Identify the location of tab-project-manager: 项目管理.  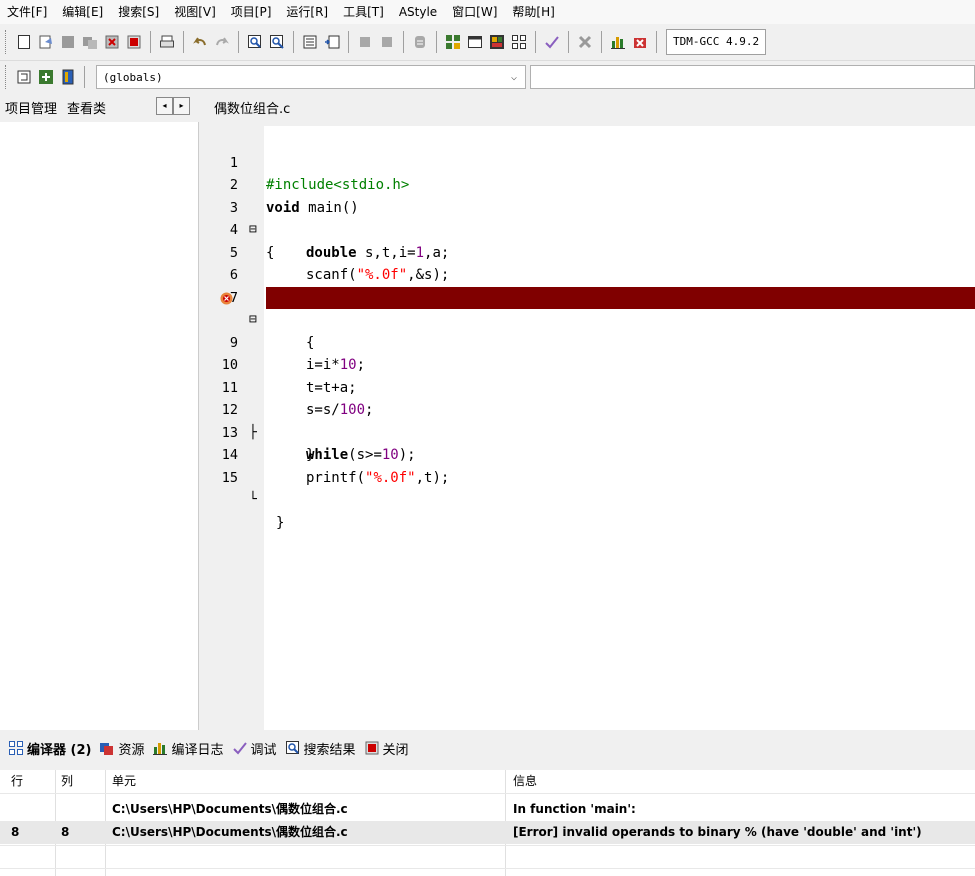
(31, 110).